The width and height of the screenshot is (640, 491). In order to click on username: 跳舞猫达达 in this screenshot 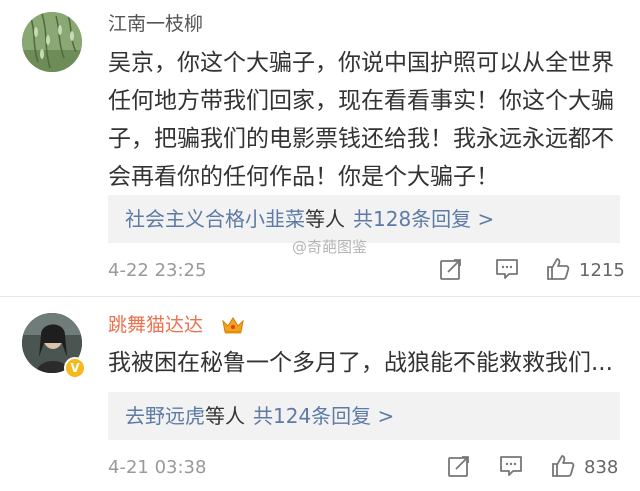, I will do `click(155, 325)`.